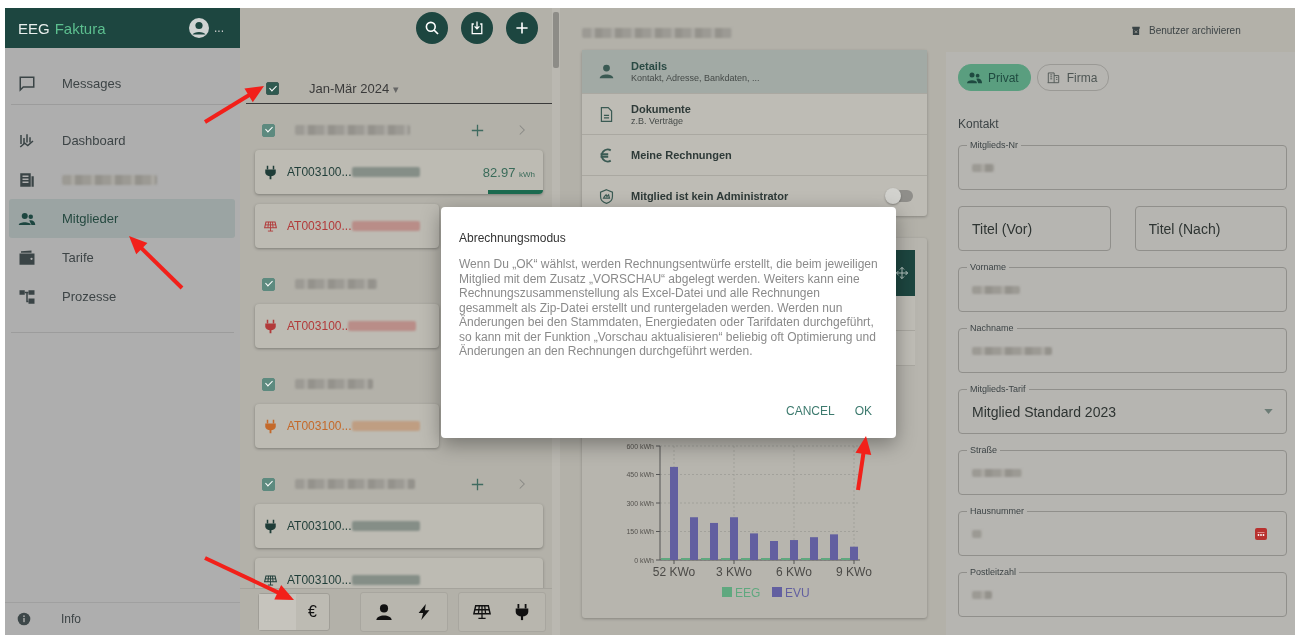 The height and width of the screenshot is (635, 1295). I want to click on period-dropdown: Jan-Mär 2024 ▾, so click(354, 88).